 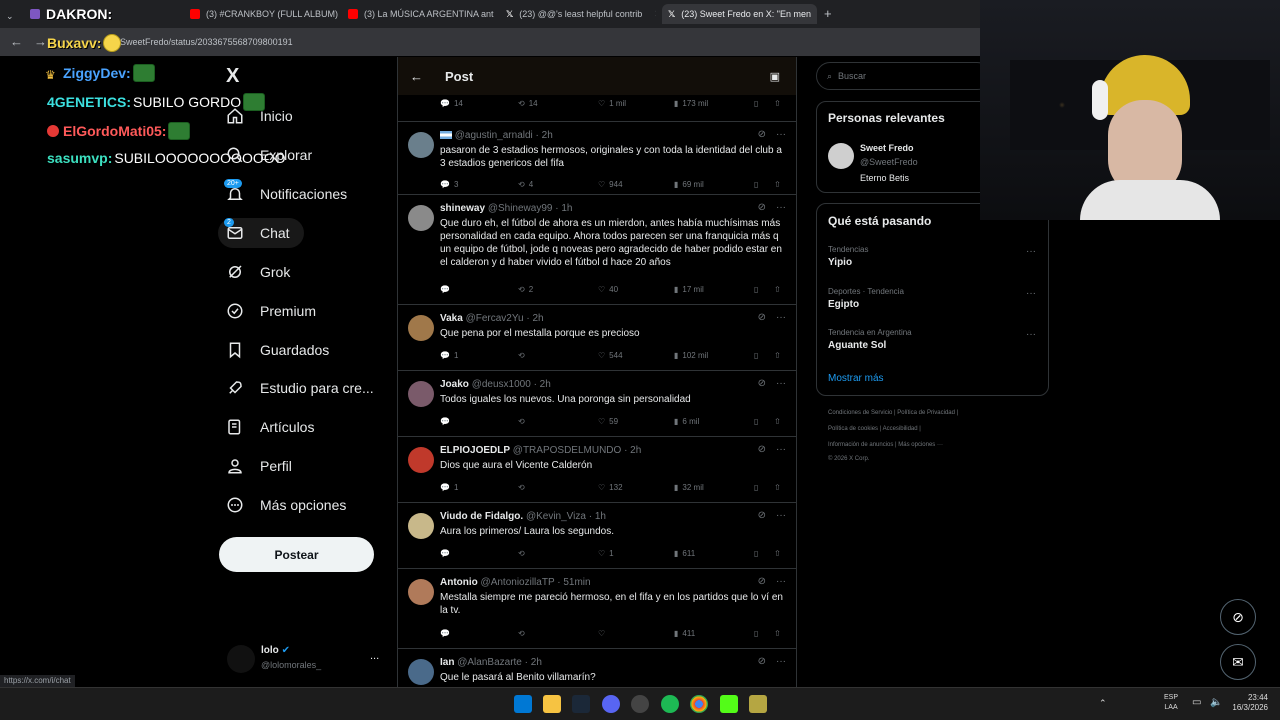 What do you see at coordinates (684, 633) in the screenshot?
I see `views-action: ▮ 411` at bounding box center [684, 633].